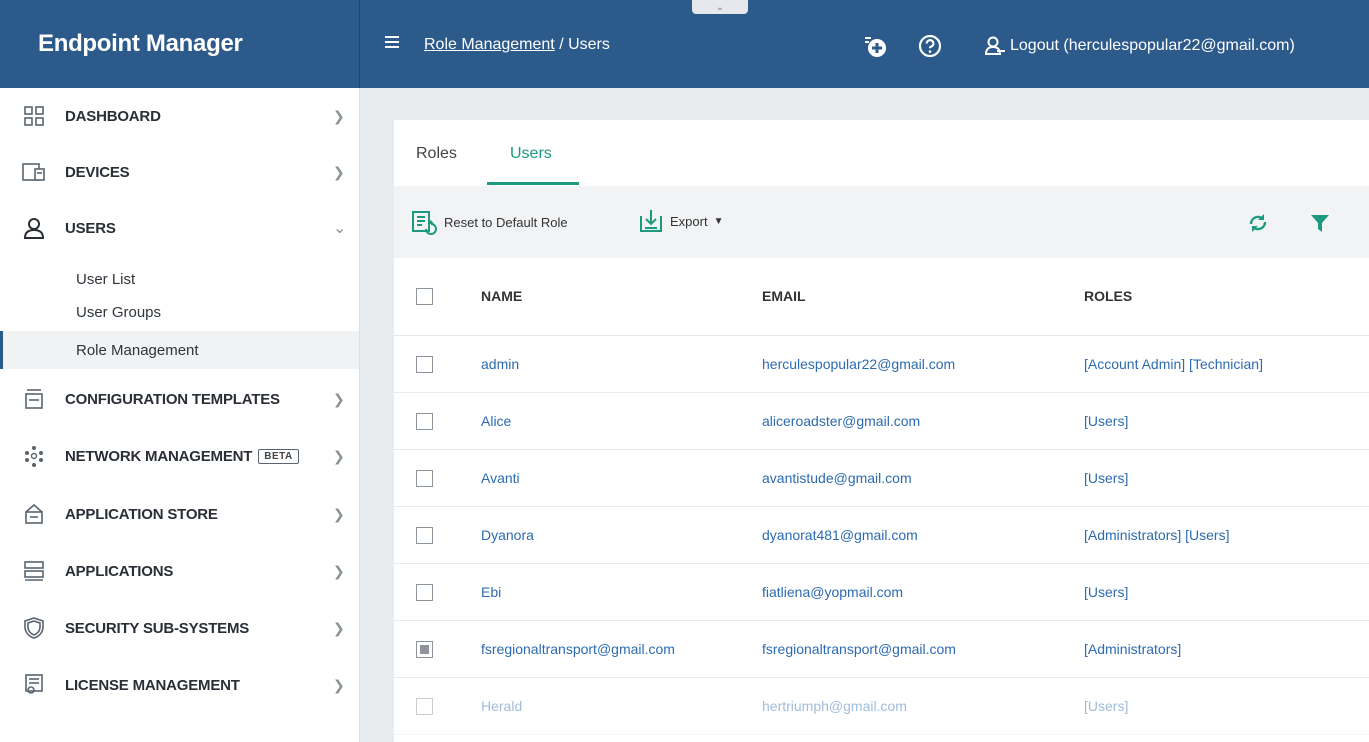 This screenshot has width=1369, height=742. Describe the element at coordinates (152, 685) in the screenshot. I see `sidebar-item-label: LICENSE MANAGEMENT` at that location.